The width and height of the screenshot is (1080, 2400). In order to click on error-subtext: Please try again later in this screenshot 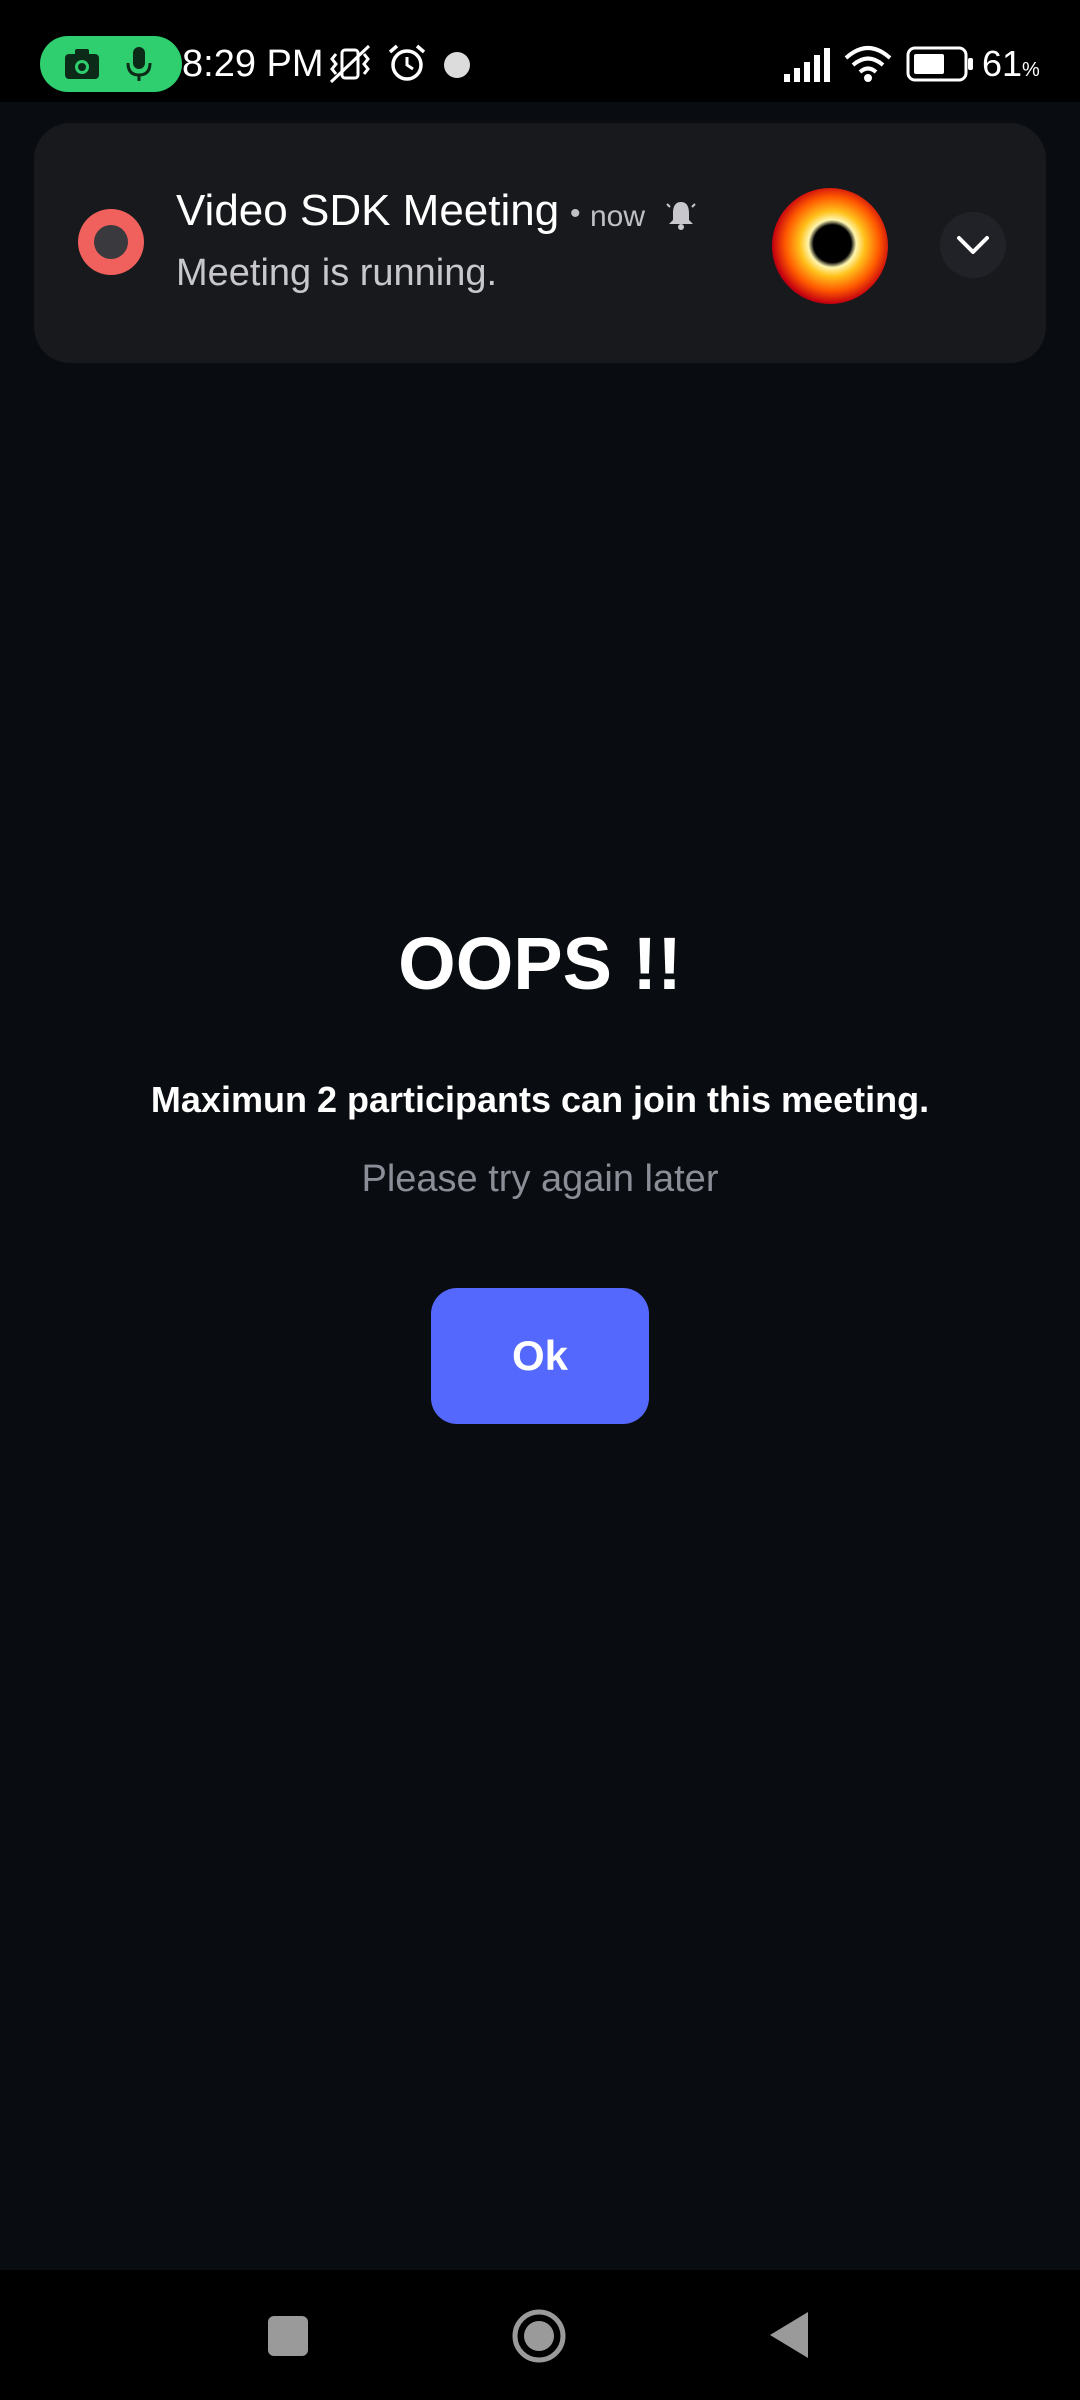, I will do `click(540, 1179)`.